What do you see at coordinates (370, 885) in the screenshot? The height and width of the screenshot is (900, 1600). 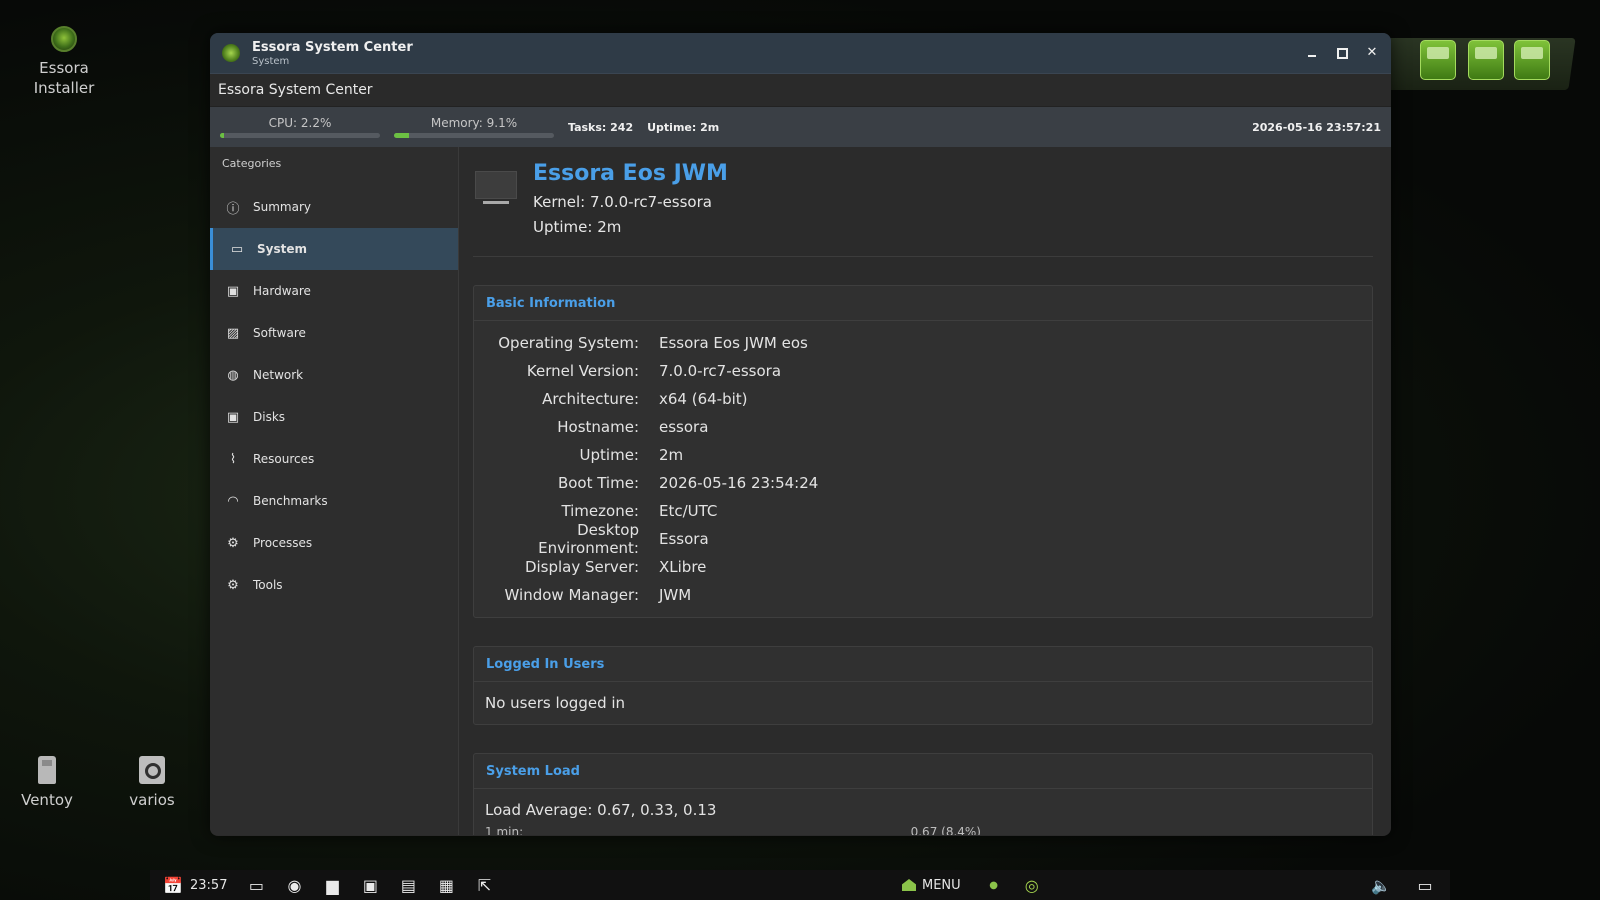 I see `terminal-icon: ▣` at bounding box center [370, 885].